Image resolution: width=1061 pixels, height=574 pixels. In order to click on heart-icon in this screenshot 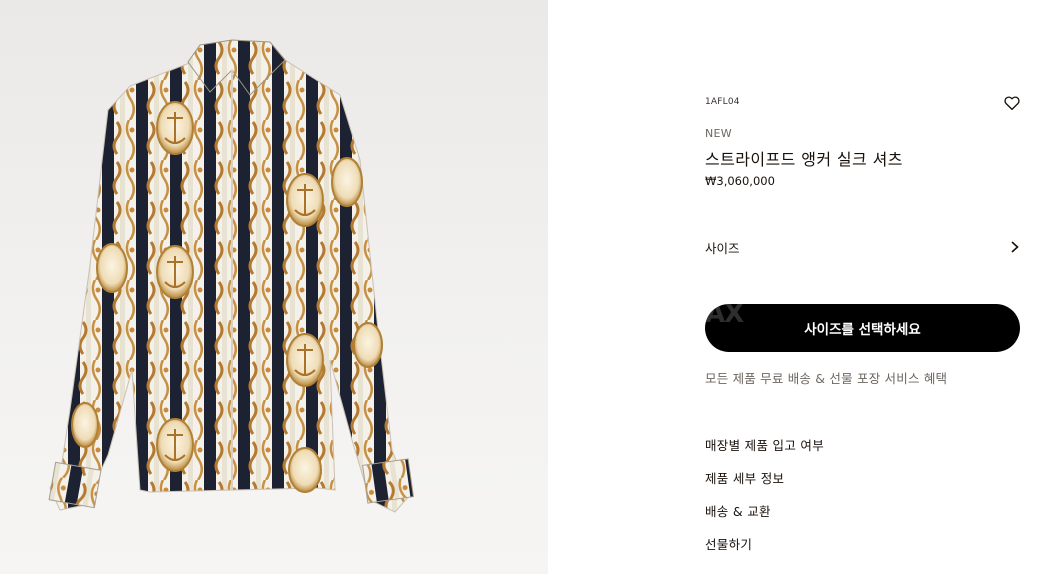, I will do `click(1012, 103)`.